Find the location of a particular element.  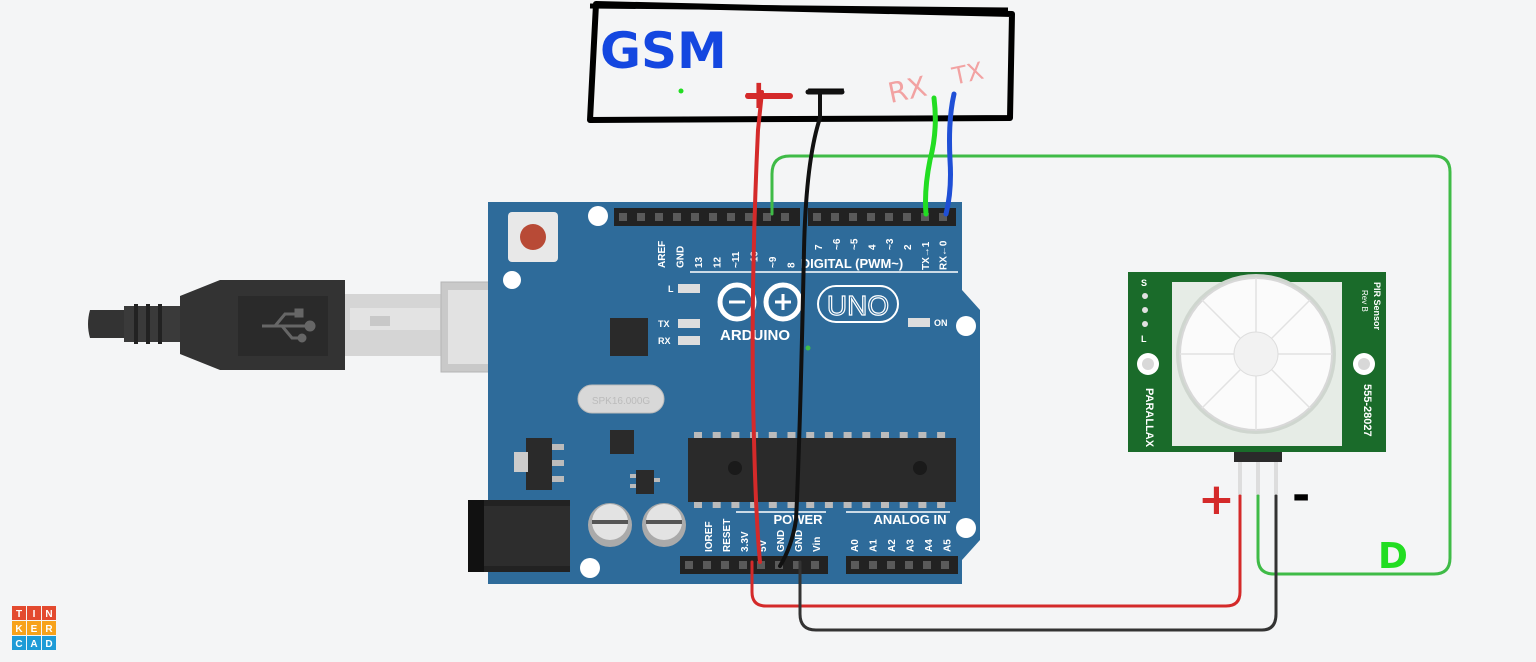

pin-label: A5 is located at coordinates (948, 545).